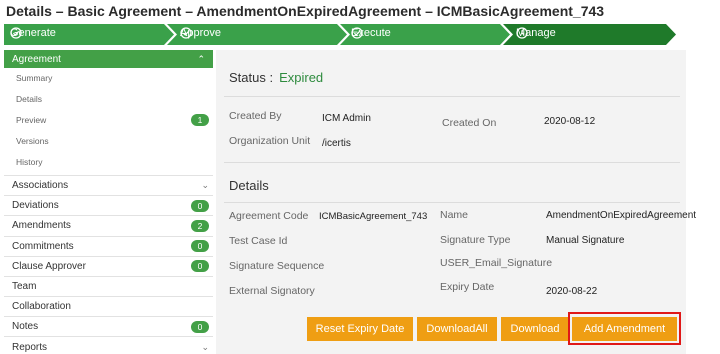  Describe the element at coordinates (33, 33) in the screenshot. I see `step-generate: Generate` at that location.